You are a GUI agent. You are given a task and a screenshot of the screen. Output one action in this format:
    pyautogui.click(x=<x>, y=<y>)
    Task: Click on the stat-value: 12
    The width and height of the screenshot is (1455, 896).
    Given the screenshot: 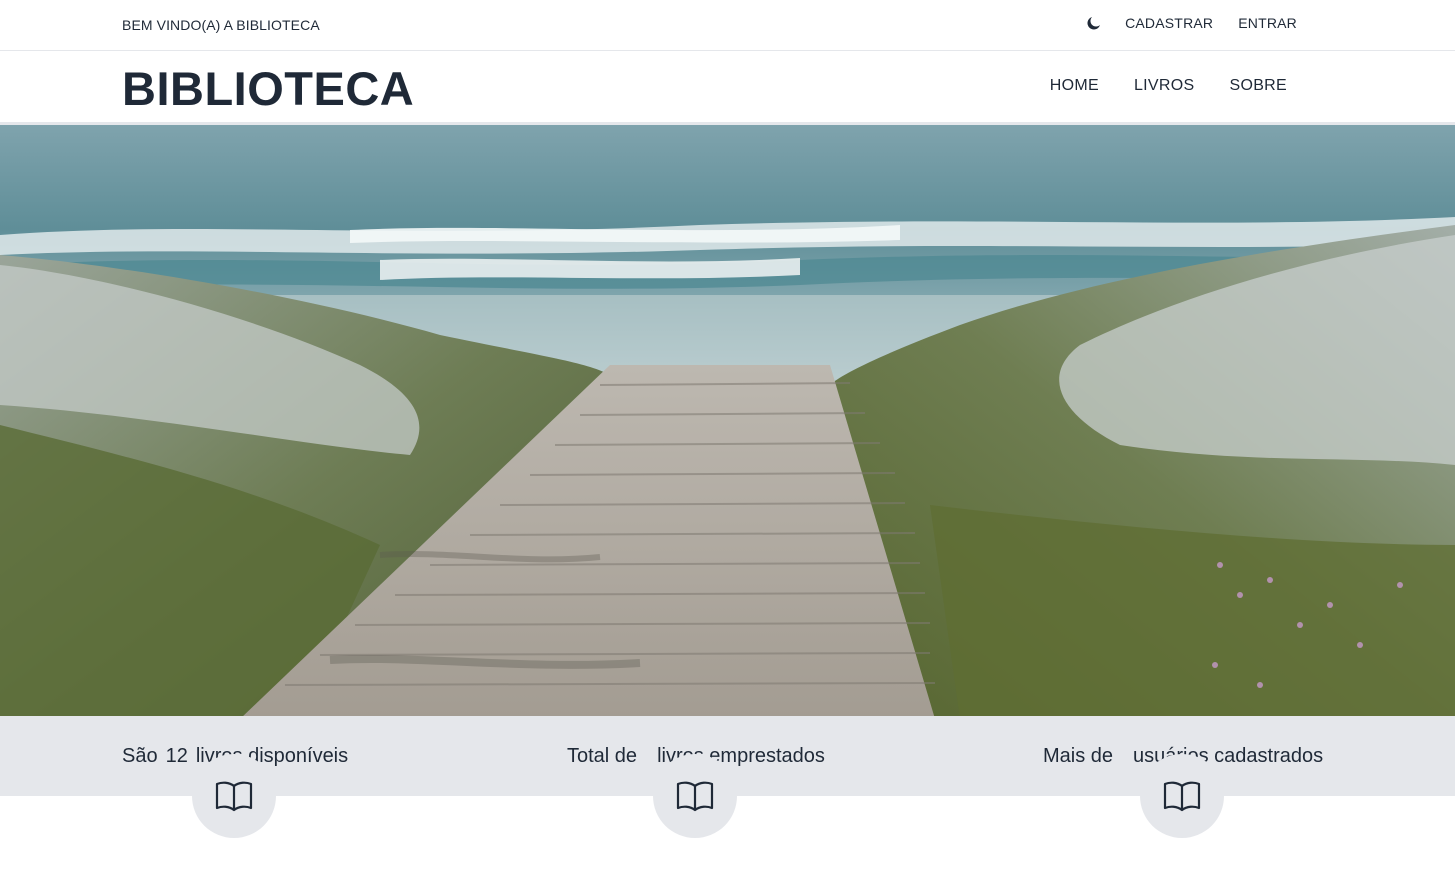 What is the action you would take?
    pyautogui.click(x=176, y=756)
    